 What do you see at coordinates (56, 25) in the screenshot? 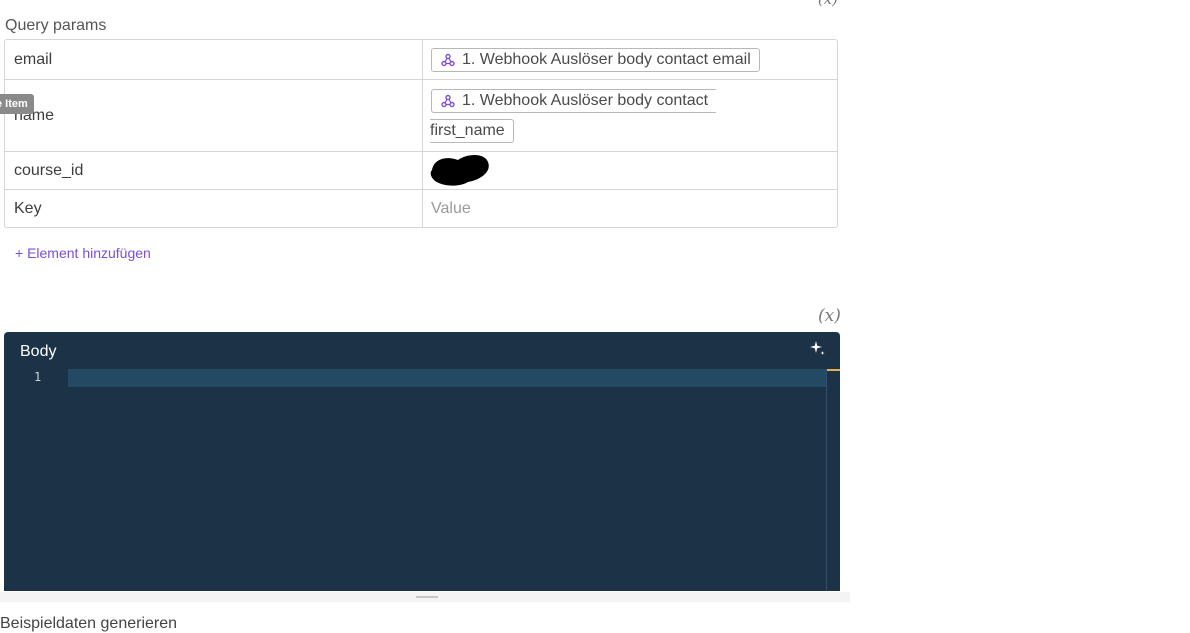
I see `query-params-label: Query params` at bounding box center [56, 25].